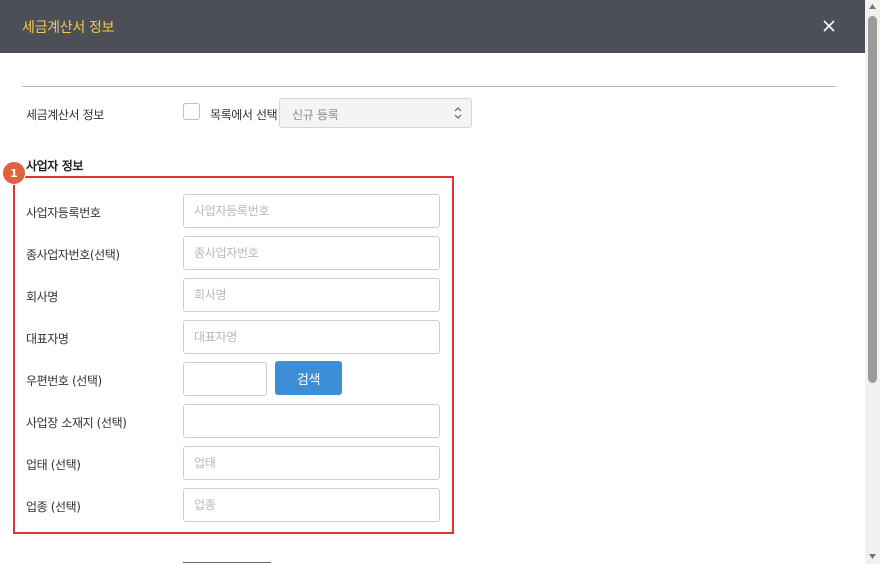  I want to click on business-item-input, so click(311, 505).